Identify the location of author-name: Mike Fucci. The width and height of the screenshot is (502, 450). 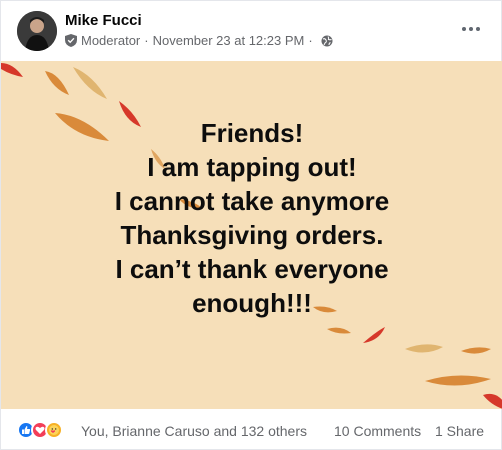
(103, 20).